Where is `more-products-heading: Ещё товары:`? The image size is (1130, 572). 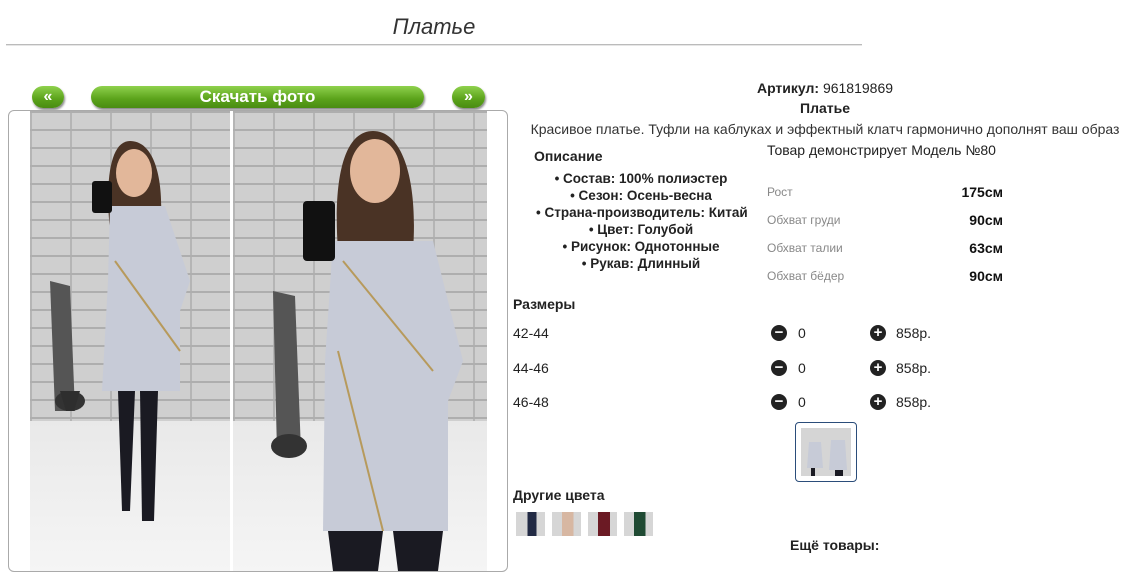
more-products-heading: Ещё товары: is located at coordinates (835, 545).